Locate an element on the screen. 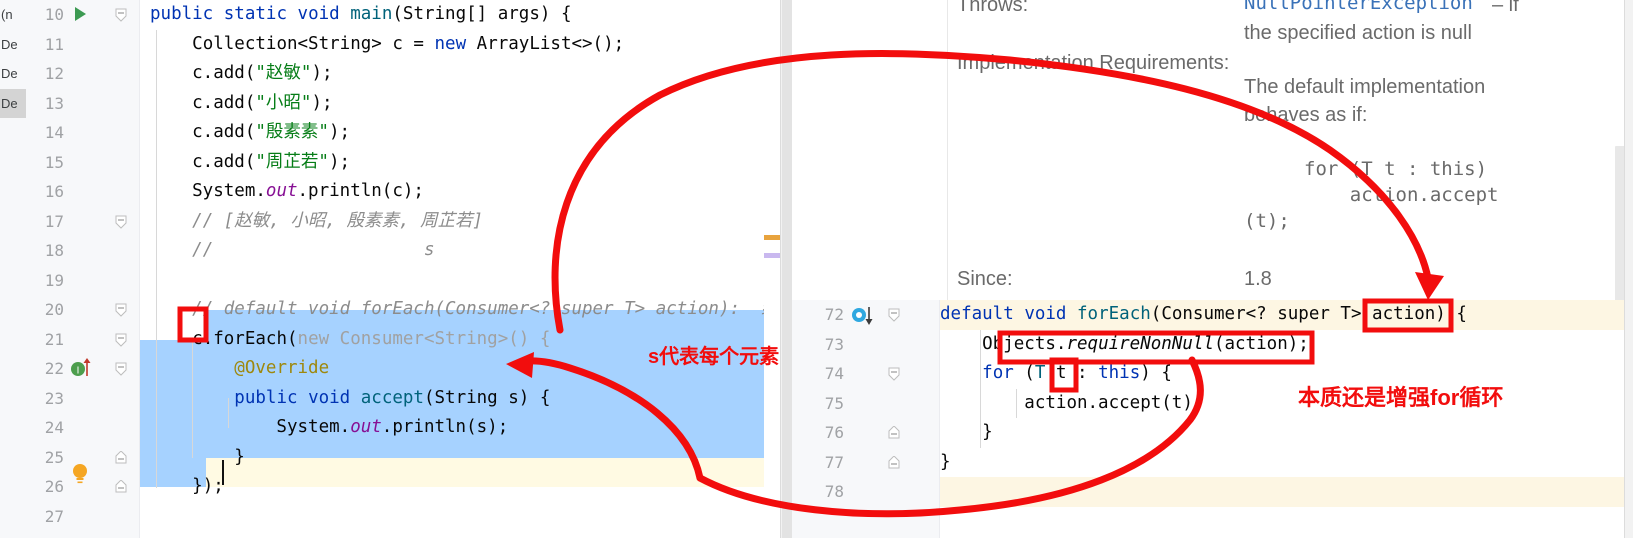 This screenshot has height=538, width=1633. code-line: @Override is located at coordinates (234, 369).